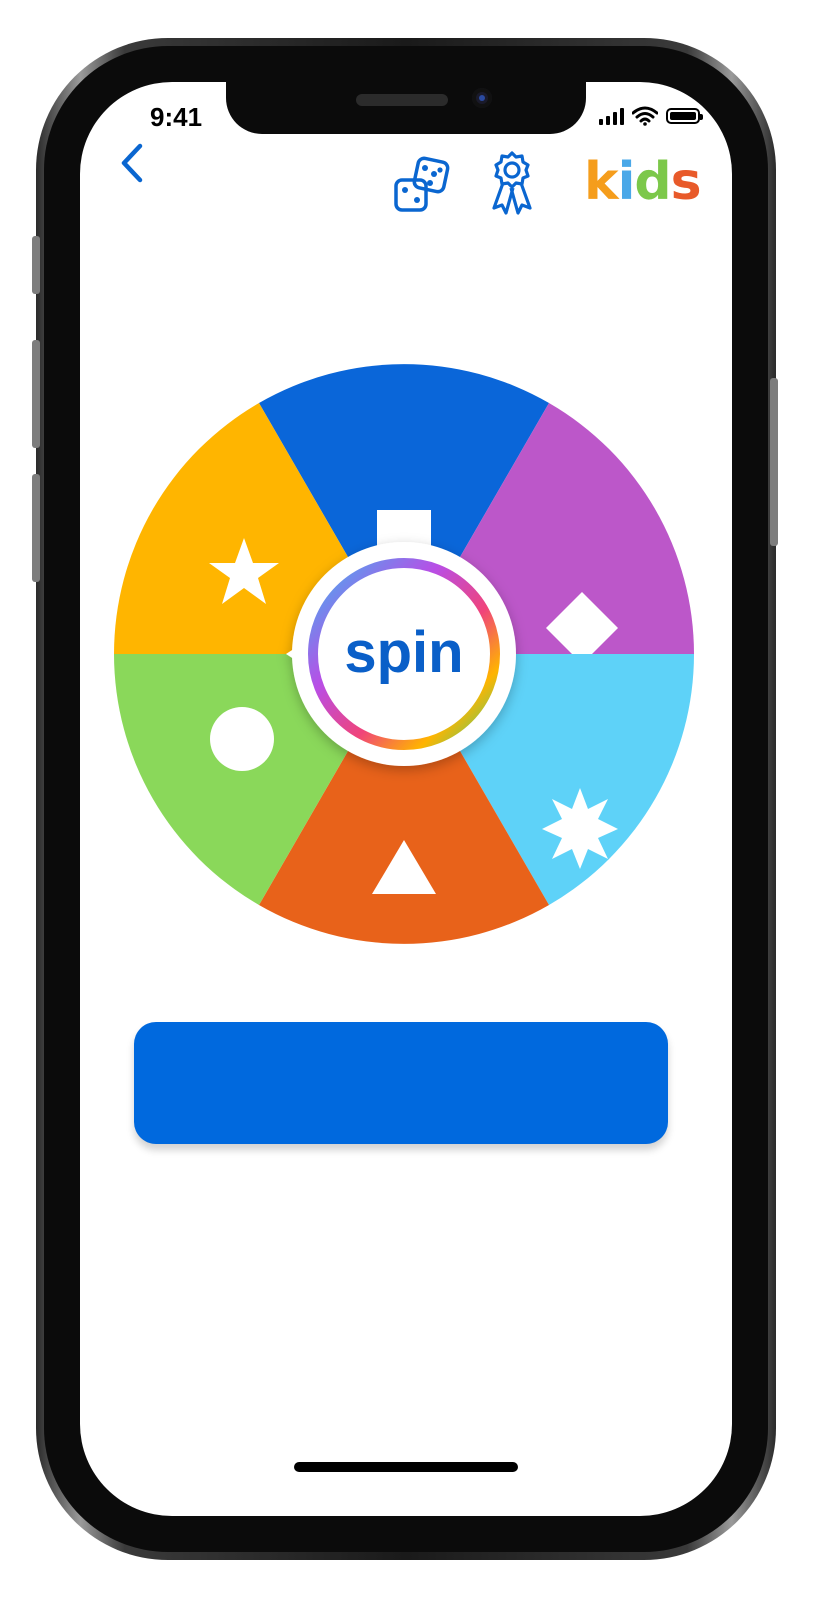 This screenshot has width=824, height=1600. I want to click on dice-icon, so click(422, 184).